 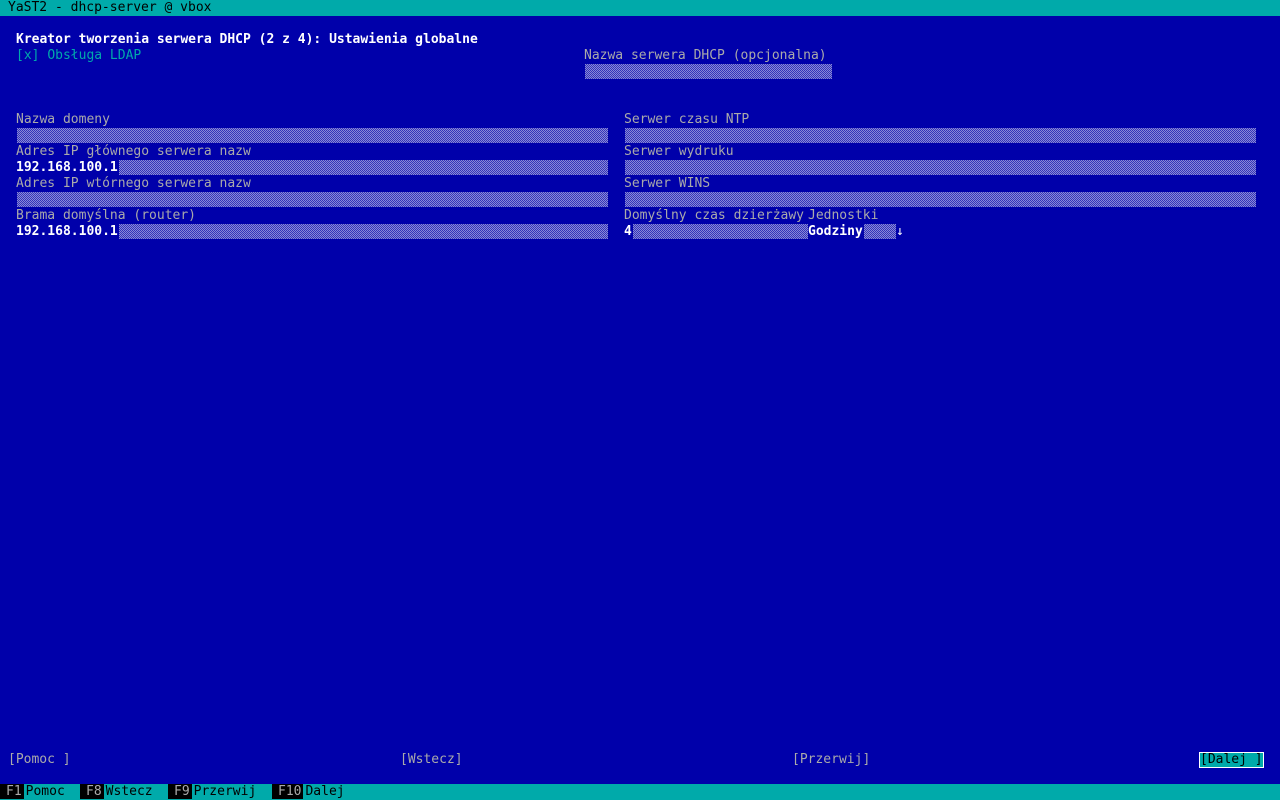 What do you see at coordinates (940, 135) in the screenshot?
I see `ntp-input` at bounding box center [940, 135].